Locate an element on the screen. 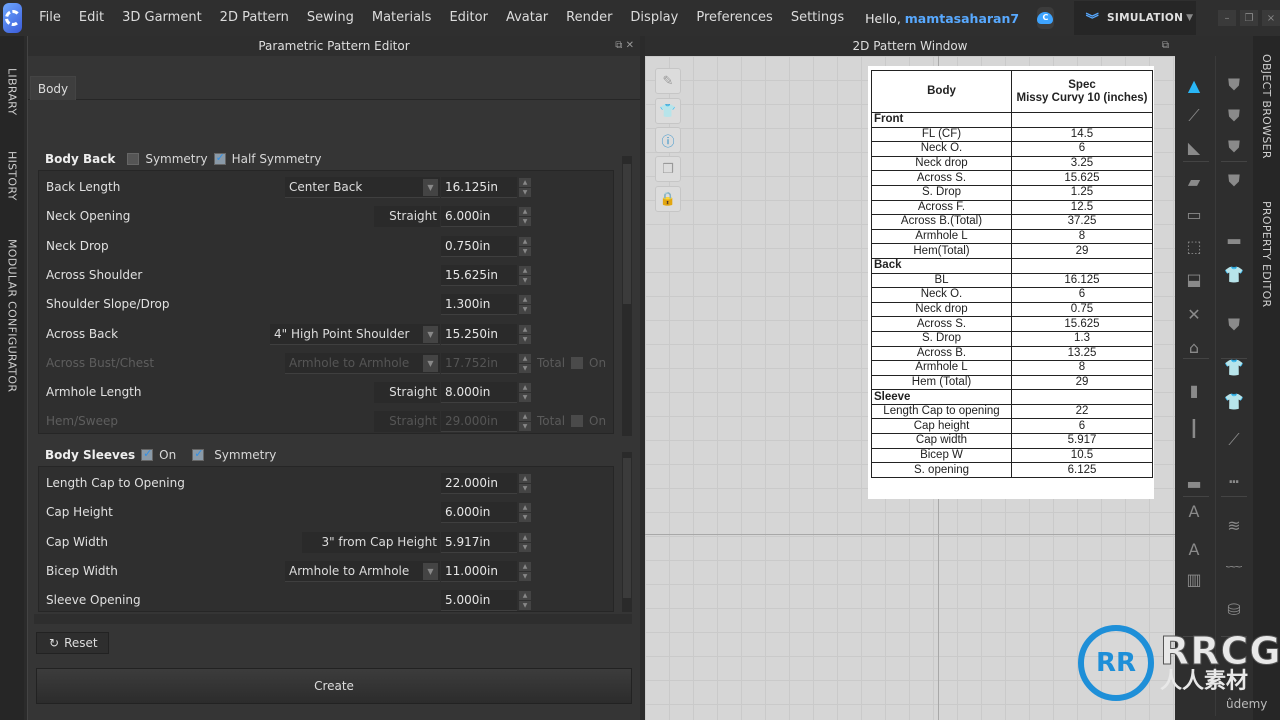 The height and width of the screenshot is (720, 1280). mode-dropdown-arrow: ▼ is located at coordinates (1189, 18).